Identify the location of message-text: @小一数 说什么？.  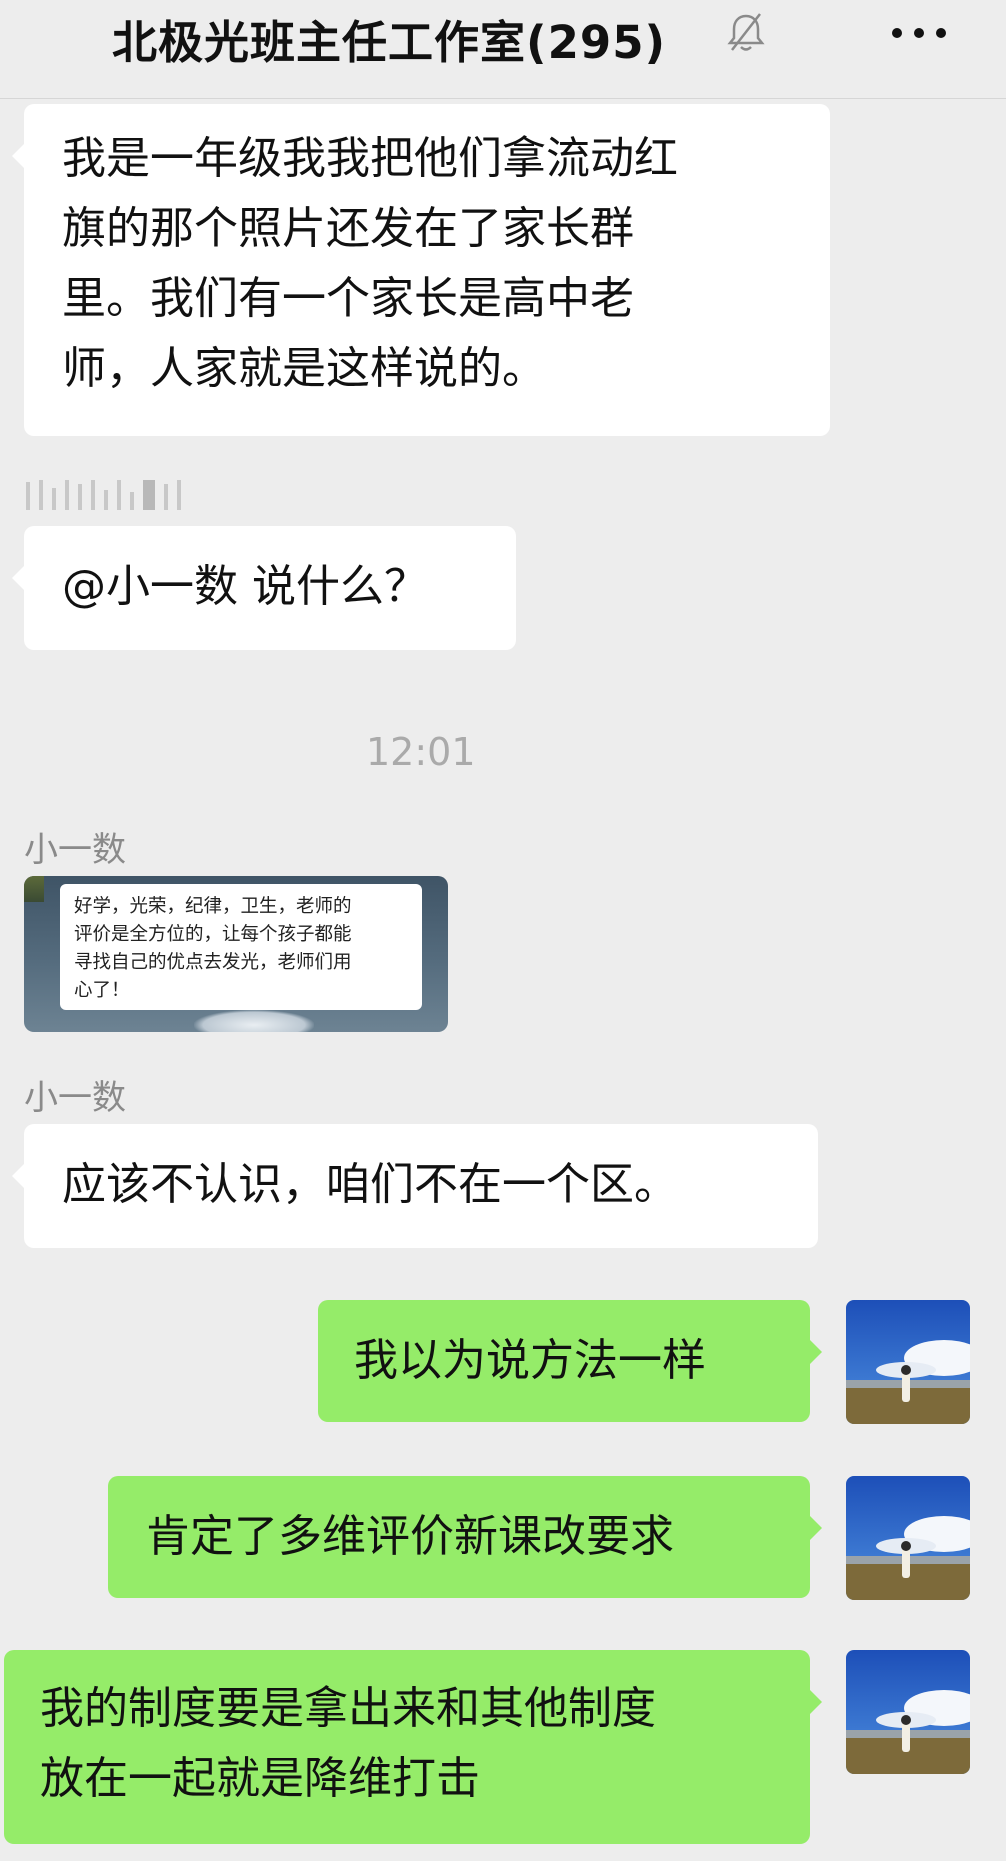
(245, 586).